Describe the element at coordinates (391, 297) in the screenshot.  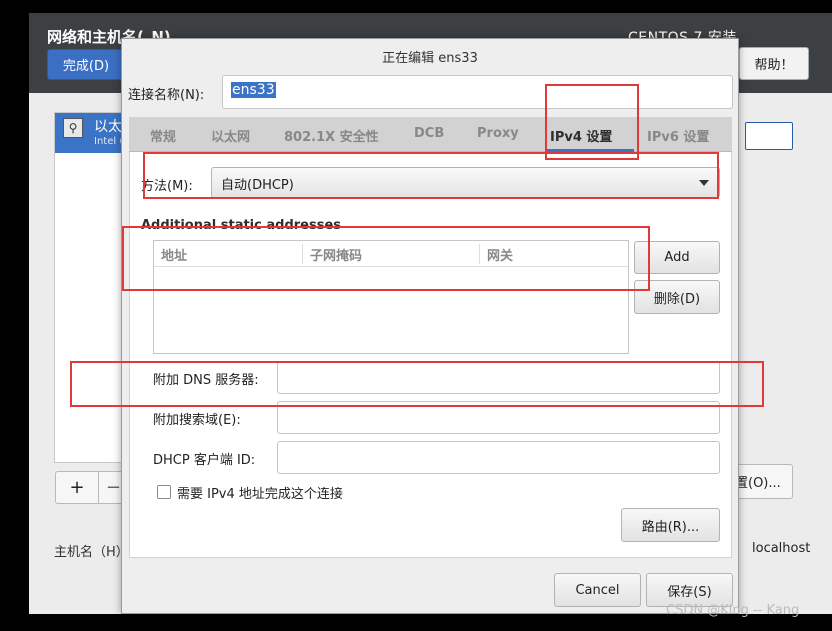
I see `addresses-table: 地址 子网掩码 网关` at that location.